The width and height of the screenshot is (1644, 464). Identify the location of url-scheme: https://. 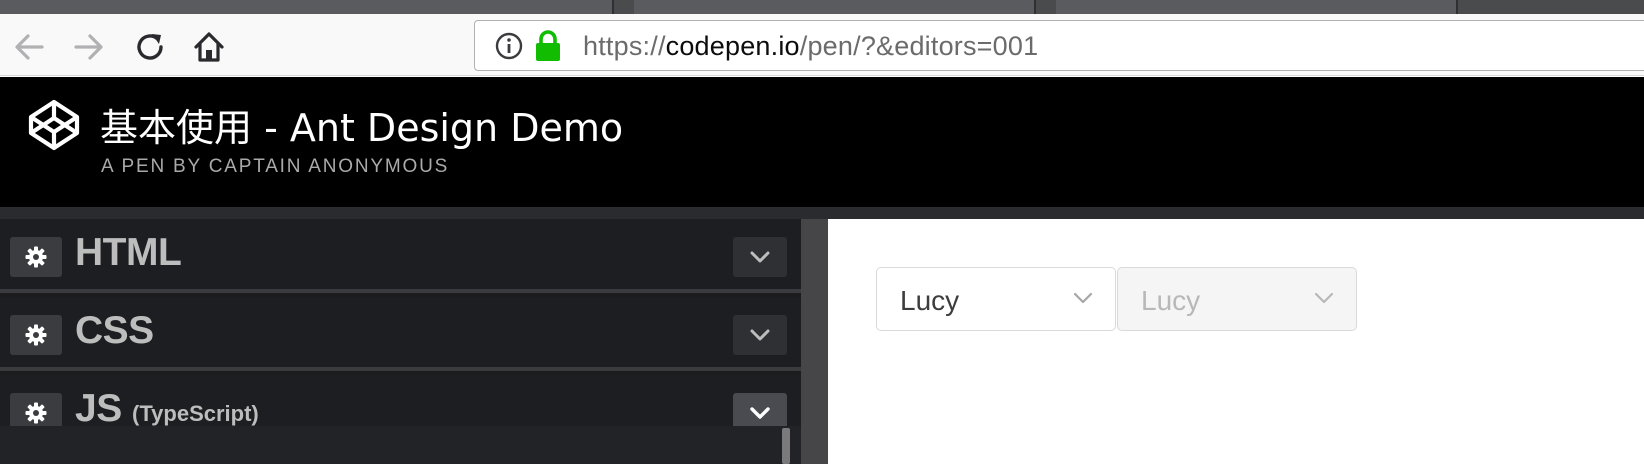
(624, 46).